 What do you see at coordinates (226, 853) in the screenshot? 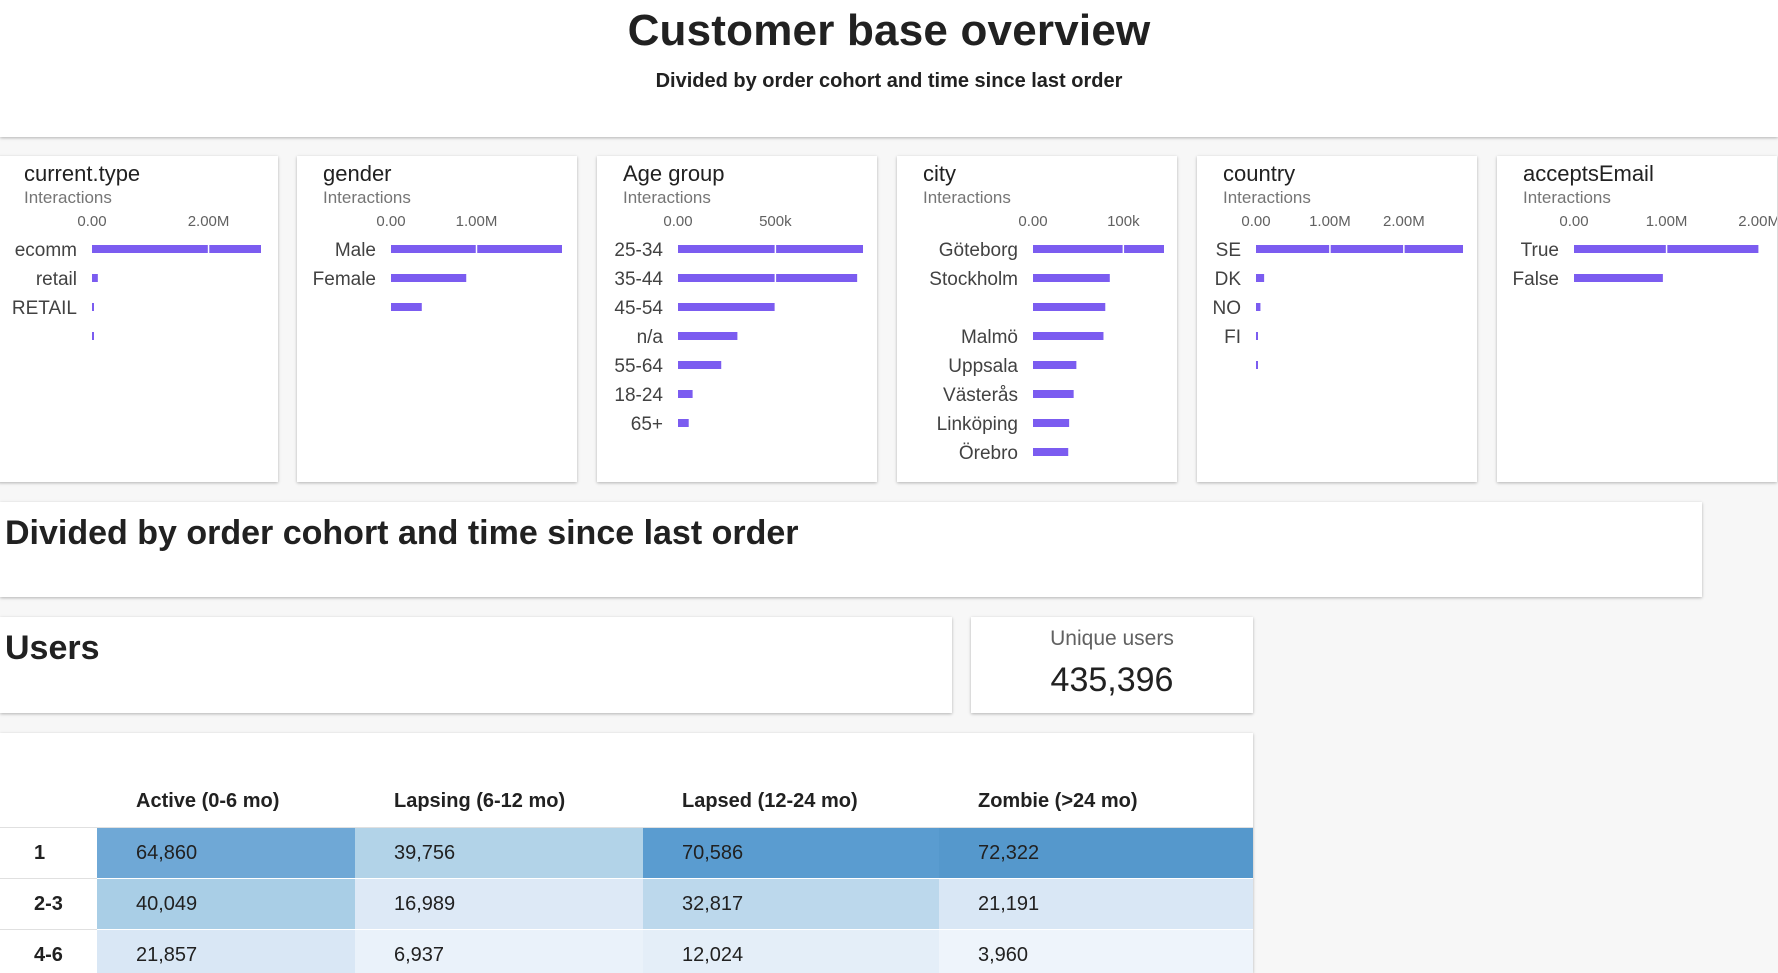
I see `table-cell: 64,860` at bounding box center [226, 853].